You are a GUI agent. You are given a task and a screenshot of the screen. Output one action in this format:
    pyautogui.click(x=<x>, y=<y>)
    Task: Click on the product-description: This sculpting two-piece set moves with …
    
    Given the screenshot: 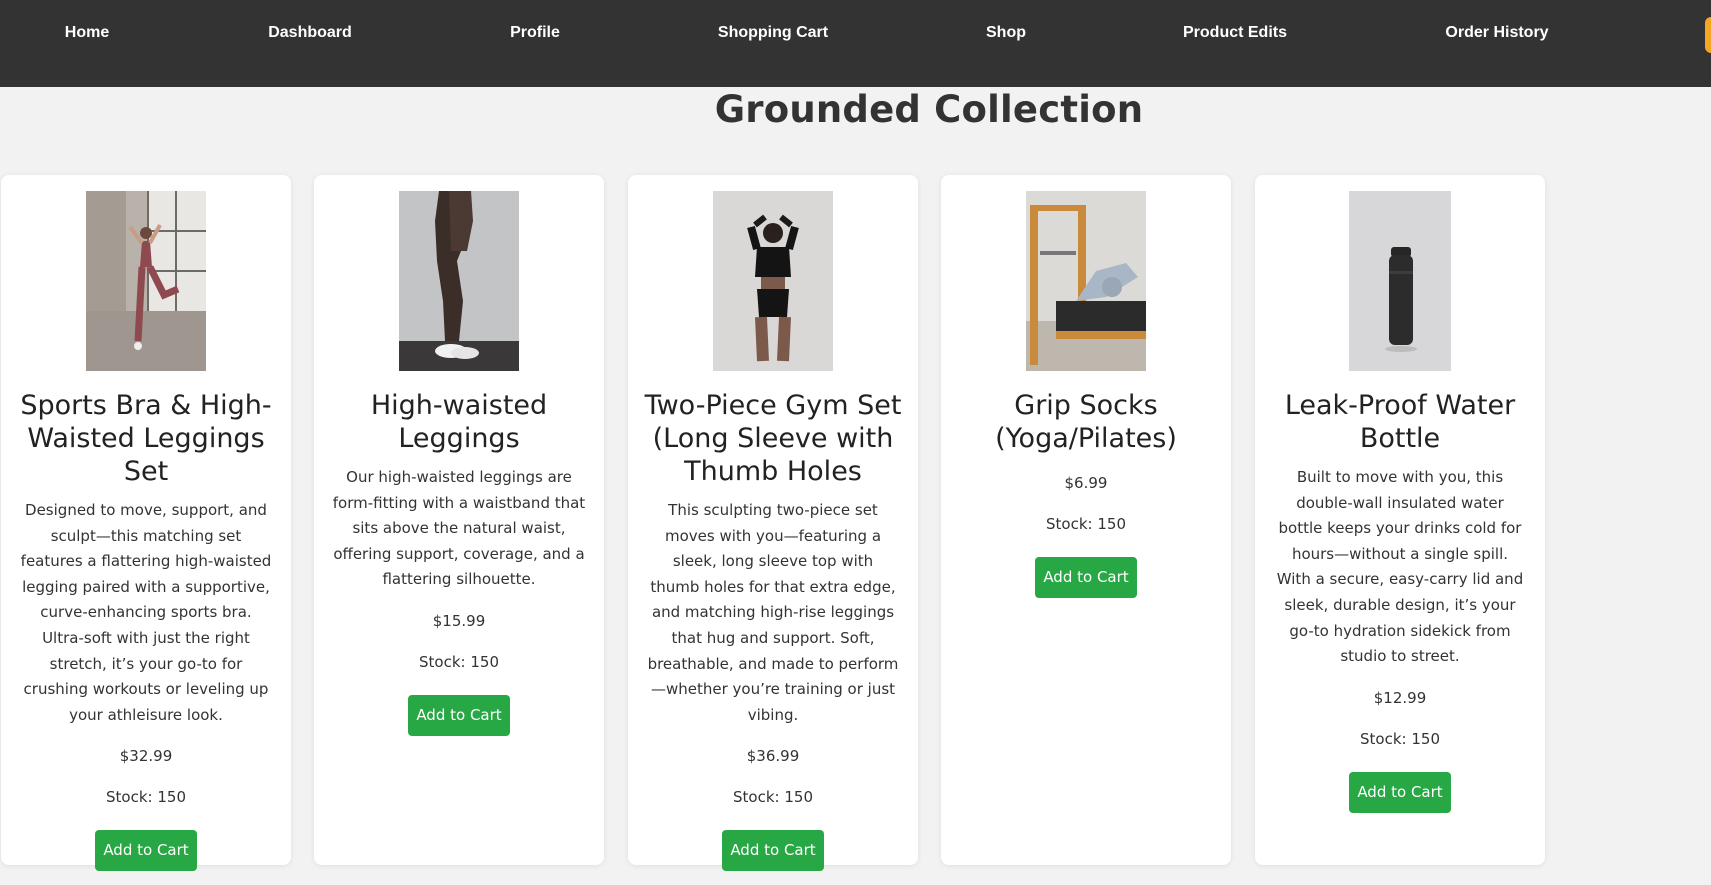 What is the action you would take?
    pyautogui.click(x=773, y=612)
    